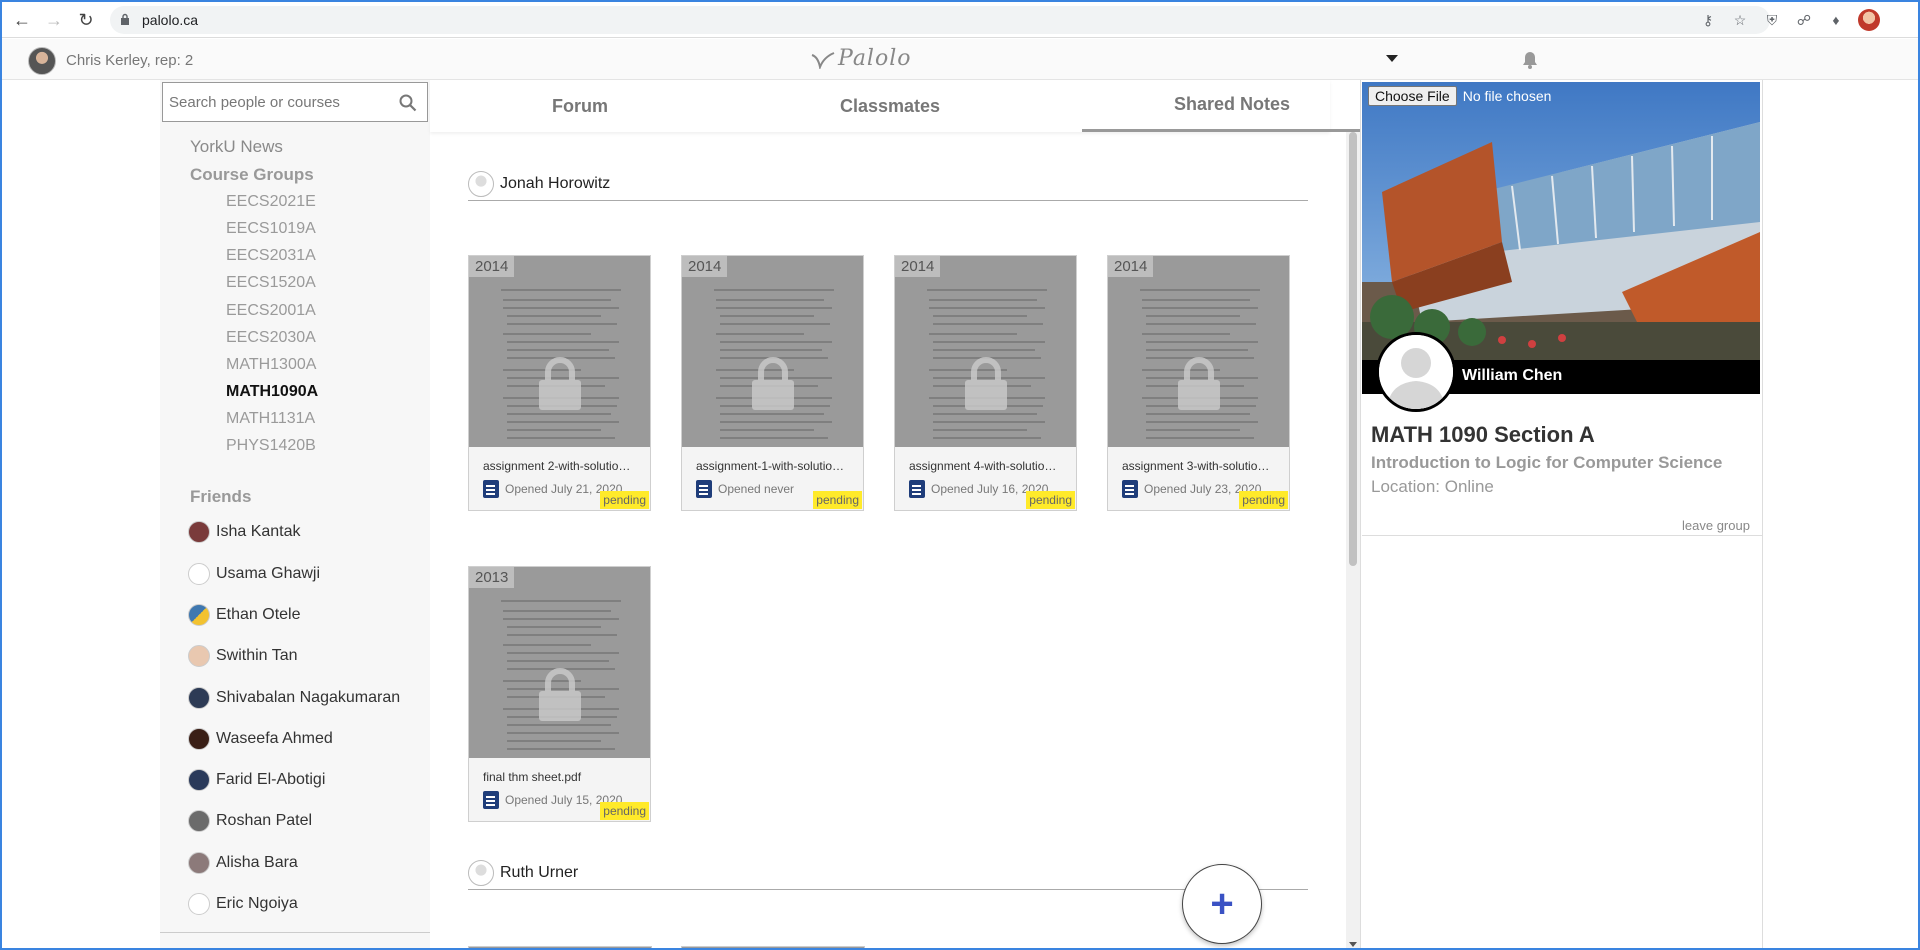  What do you see at coordinates (1708, 20) in the screenshot?
I see `key-icon: ⚷` at bounding box center [1708, 20].